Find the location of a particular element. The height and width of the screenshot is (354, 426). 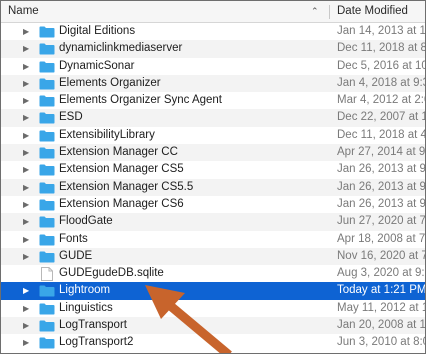

list-item: ▶ ESD Dec 22, 2007 at 10 is located at coordinates (213, 118).